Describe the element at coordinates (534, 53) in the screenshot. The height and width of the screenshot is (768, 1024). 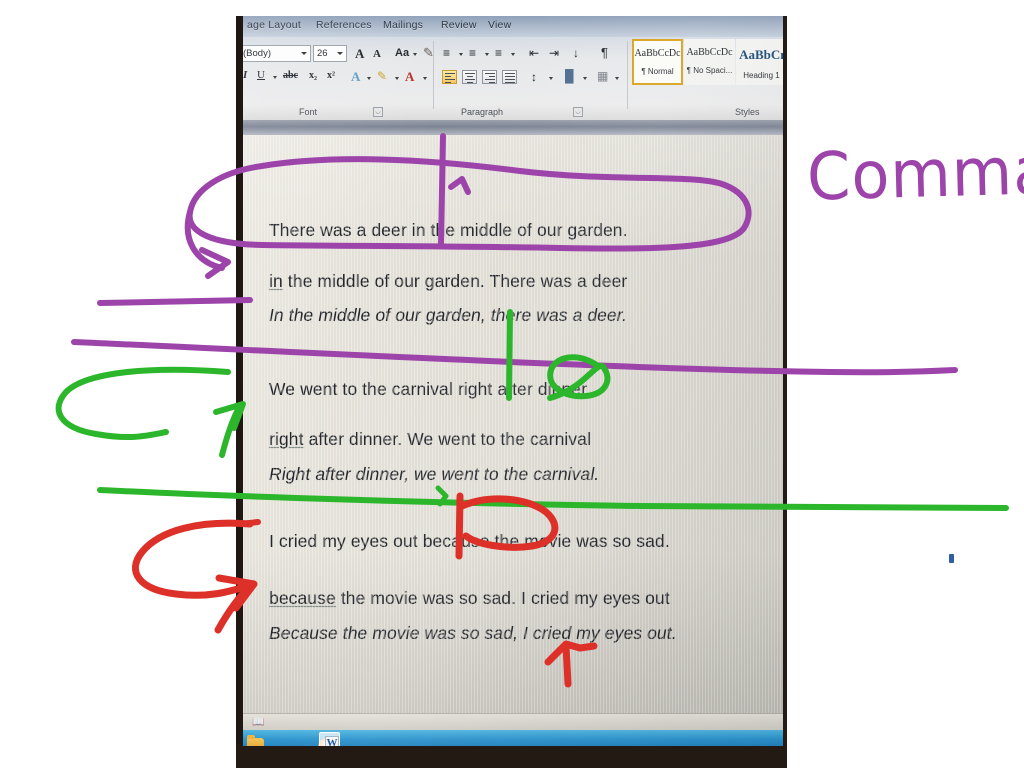
I see `decrease-indent-icon: ⇤` at that location.